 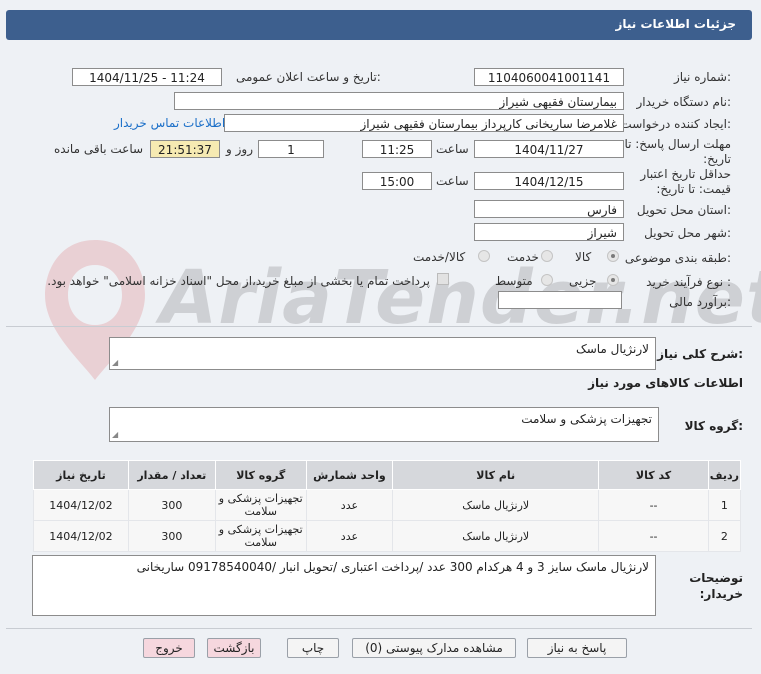 I want to click on process-medium-radio, so click(x=547, y=280).